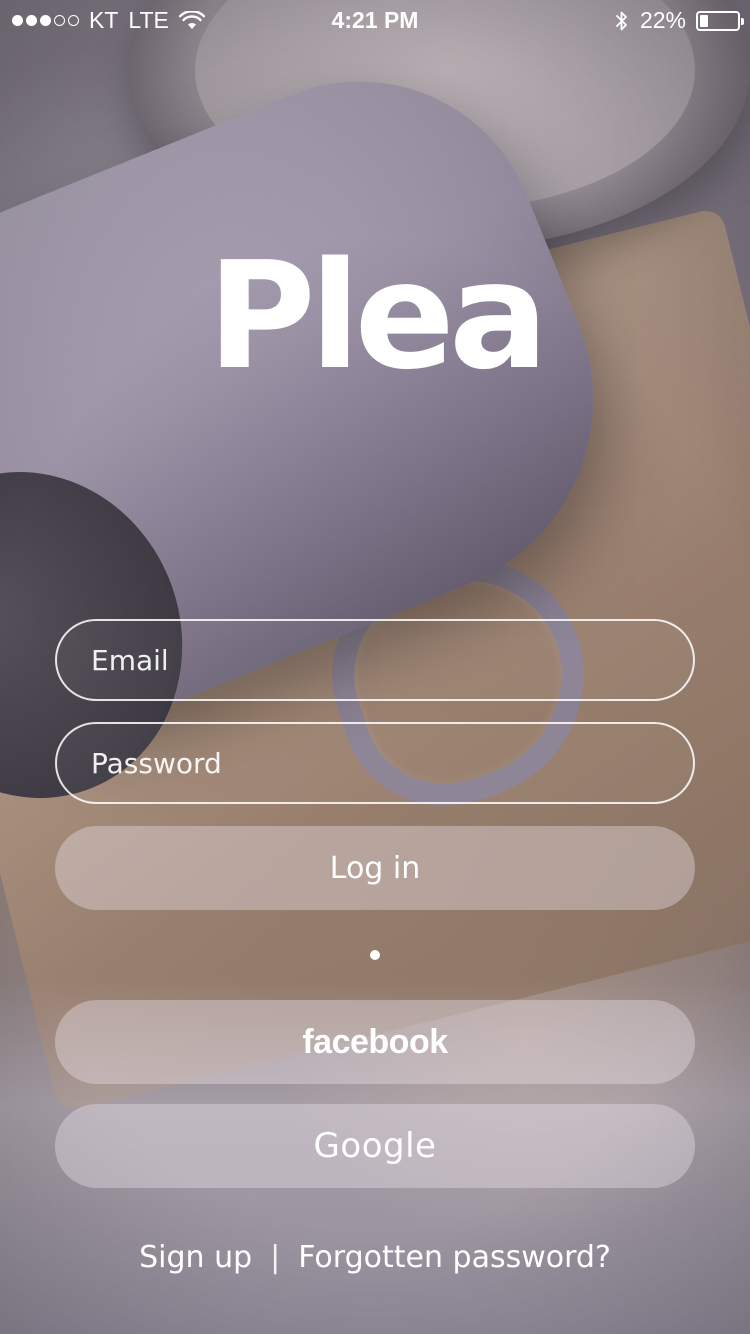  What do you see at coordinates (621, 20) in the screenshot?
I see `bluetooth-icon` at bounding box center [621, 20].